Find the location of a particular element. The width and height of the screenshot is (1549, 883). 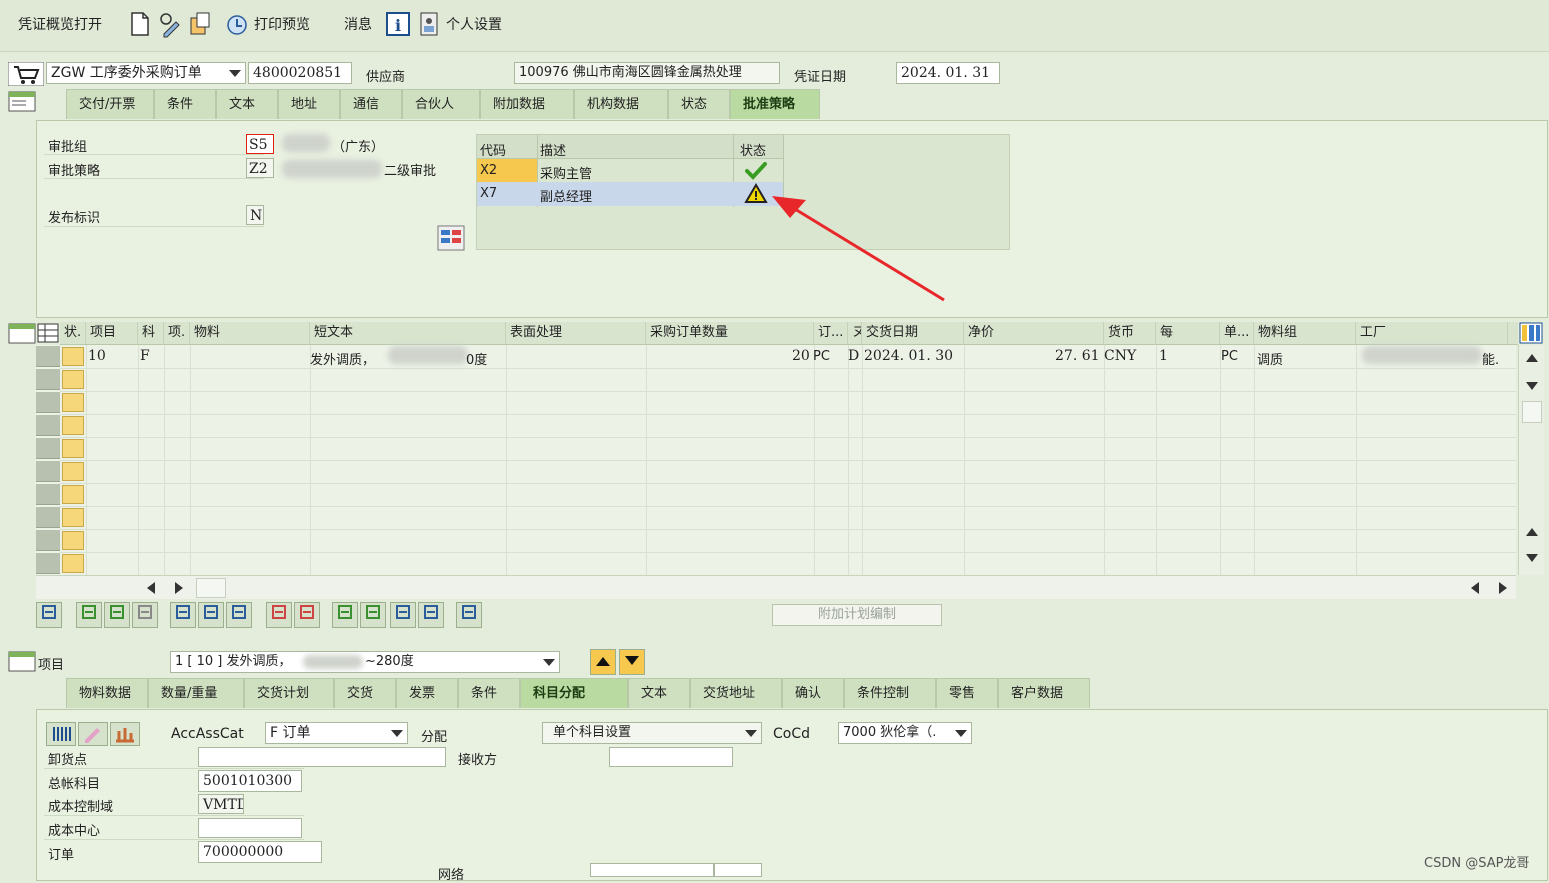

personal-settings-label: 个人设置 is located at coordinates (474, 24).